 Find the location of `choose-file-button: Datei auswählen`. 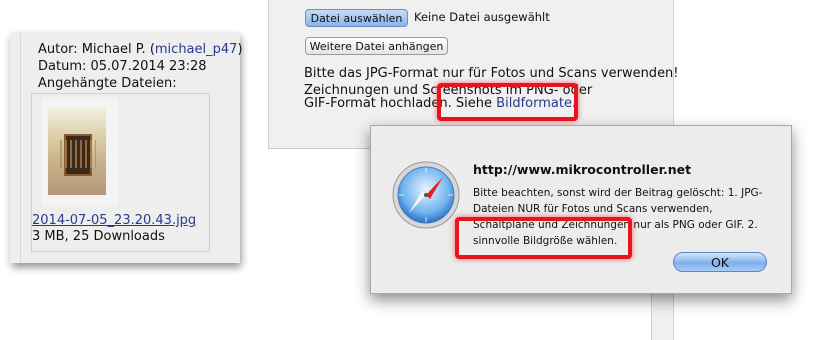

choose-file-button: Datei auswählen is located at coordinates (356, 18).